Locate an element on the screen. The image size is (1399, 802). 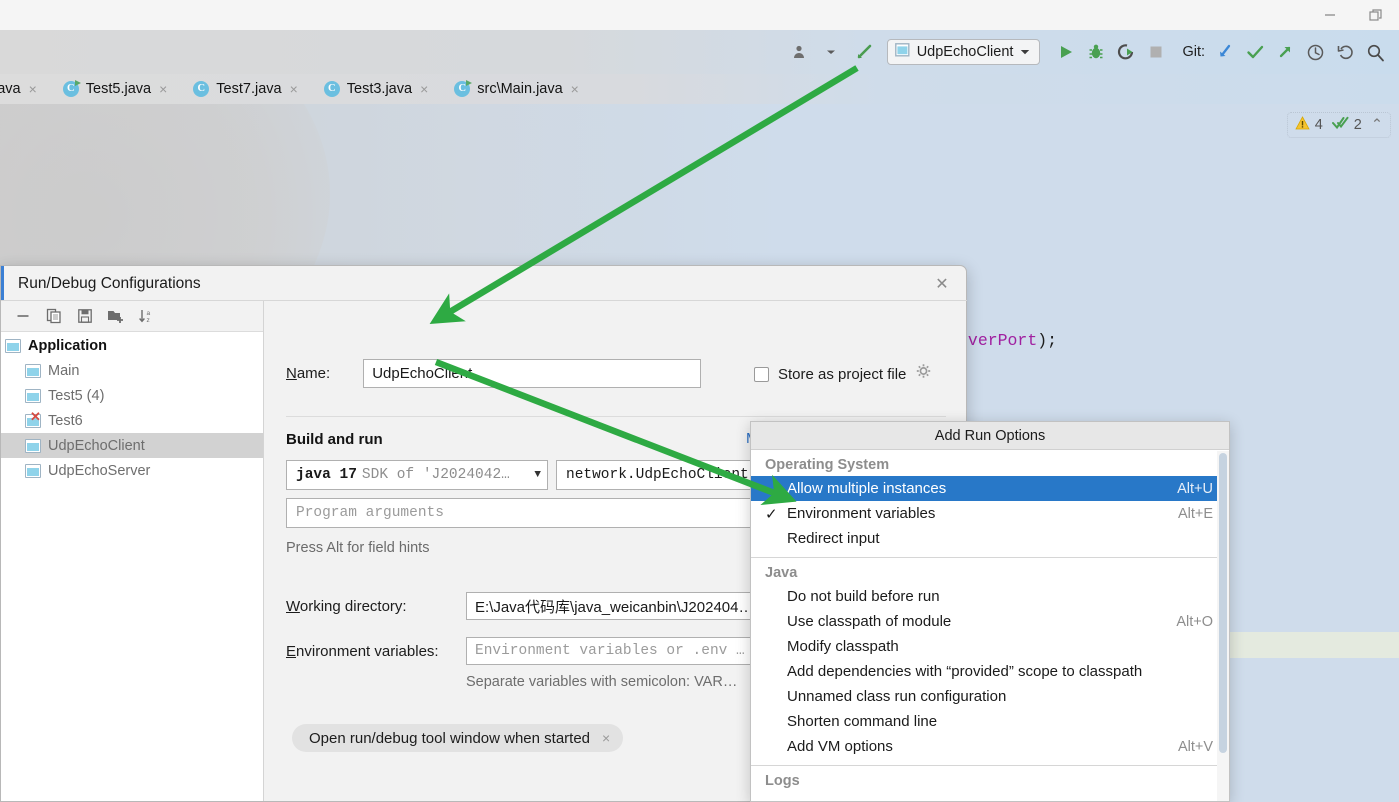
store-as-project-file-row: Store as project file is located at coordinates (843, 374).